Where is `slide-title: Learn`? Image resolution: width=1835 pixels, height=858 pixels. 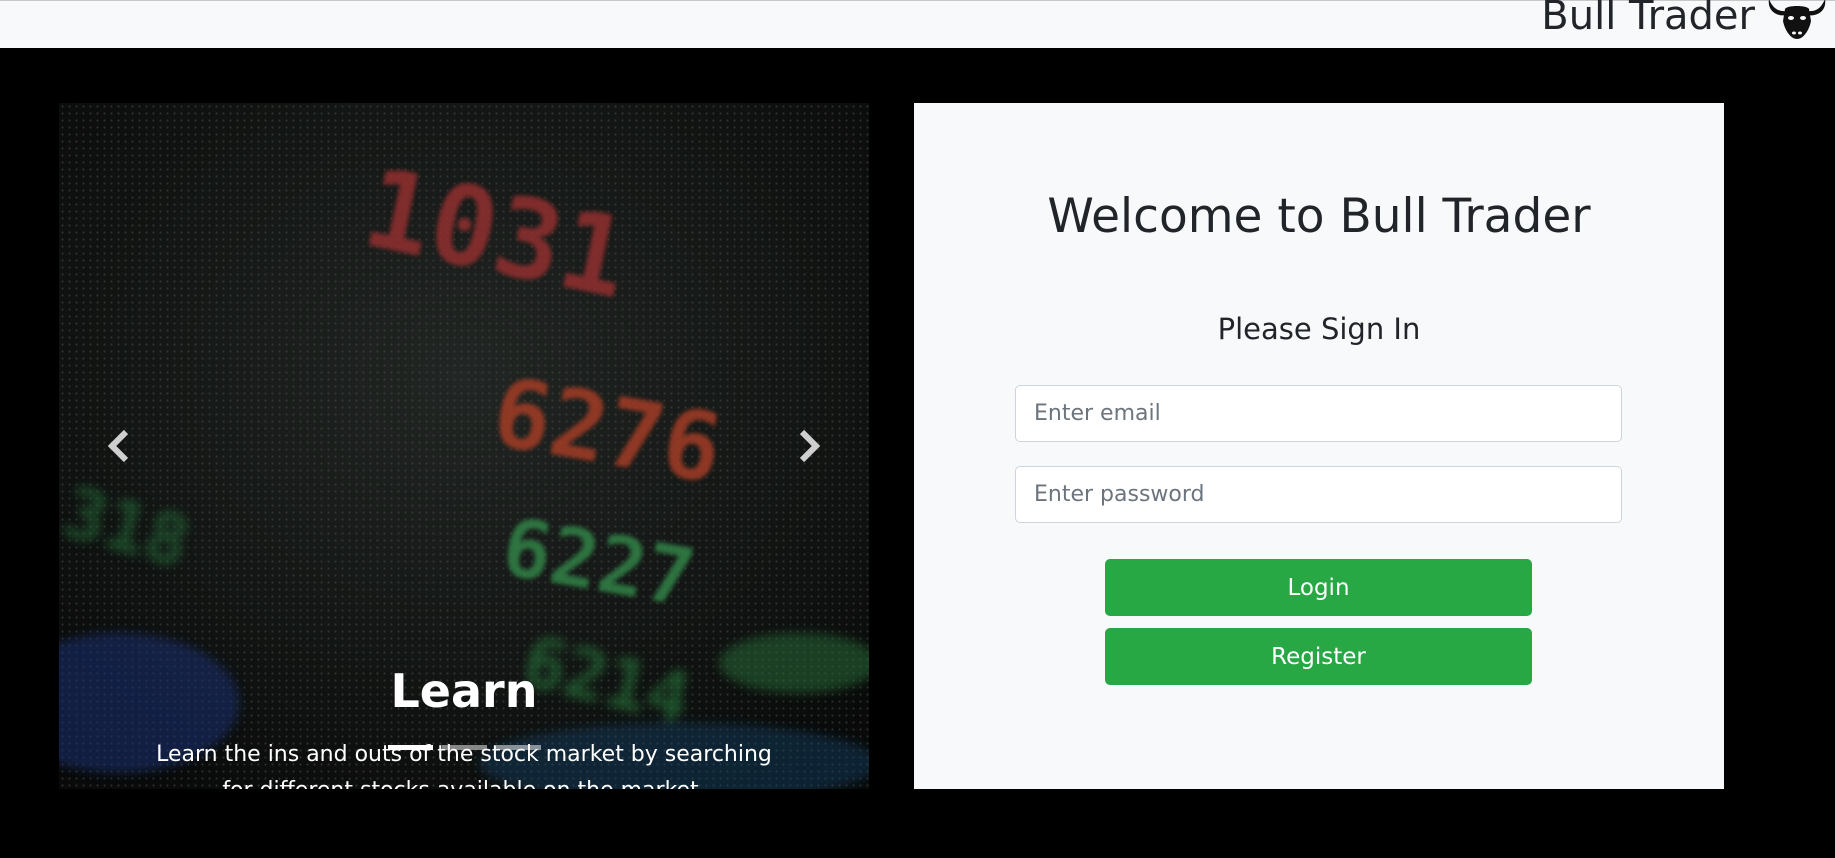
slide-title: Learn is located at coordinates (464, 691).